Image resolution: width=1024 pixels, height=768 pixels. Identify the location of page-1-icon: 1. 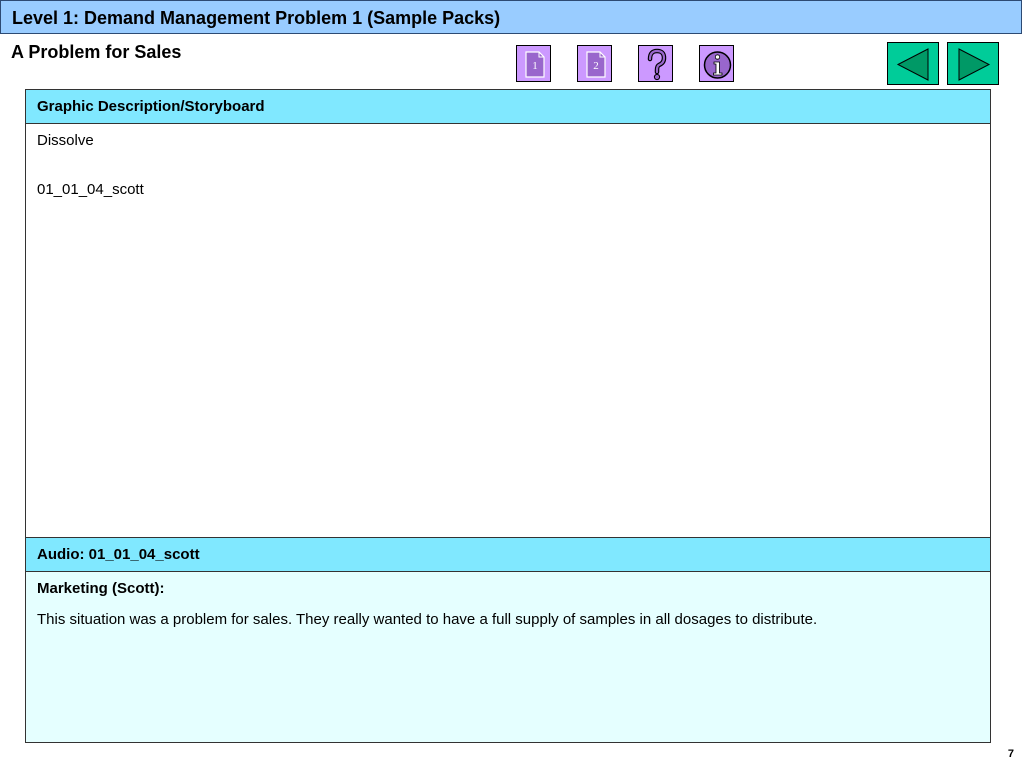
(535, 64).